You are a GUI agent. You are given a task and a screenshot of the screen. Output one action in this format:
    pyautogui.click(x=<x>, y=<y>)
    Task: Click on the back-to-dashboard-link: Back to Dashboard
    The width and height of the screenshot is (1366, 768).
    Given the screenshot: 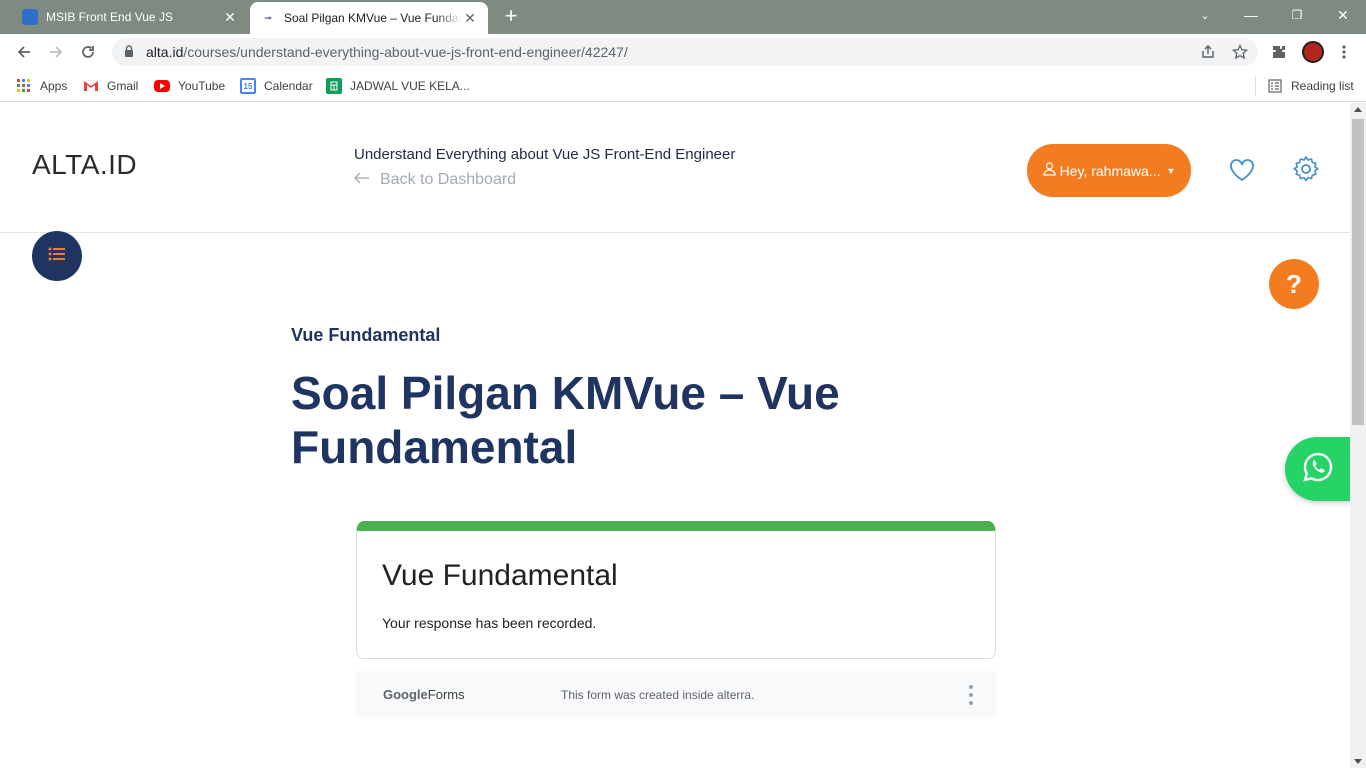 What is the action you would take?
    pyautogui.click(x=435, y=180)
    